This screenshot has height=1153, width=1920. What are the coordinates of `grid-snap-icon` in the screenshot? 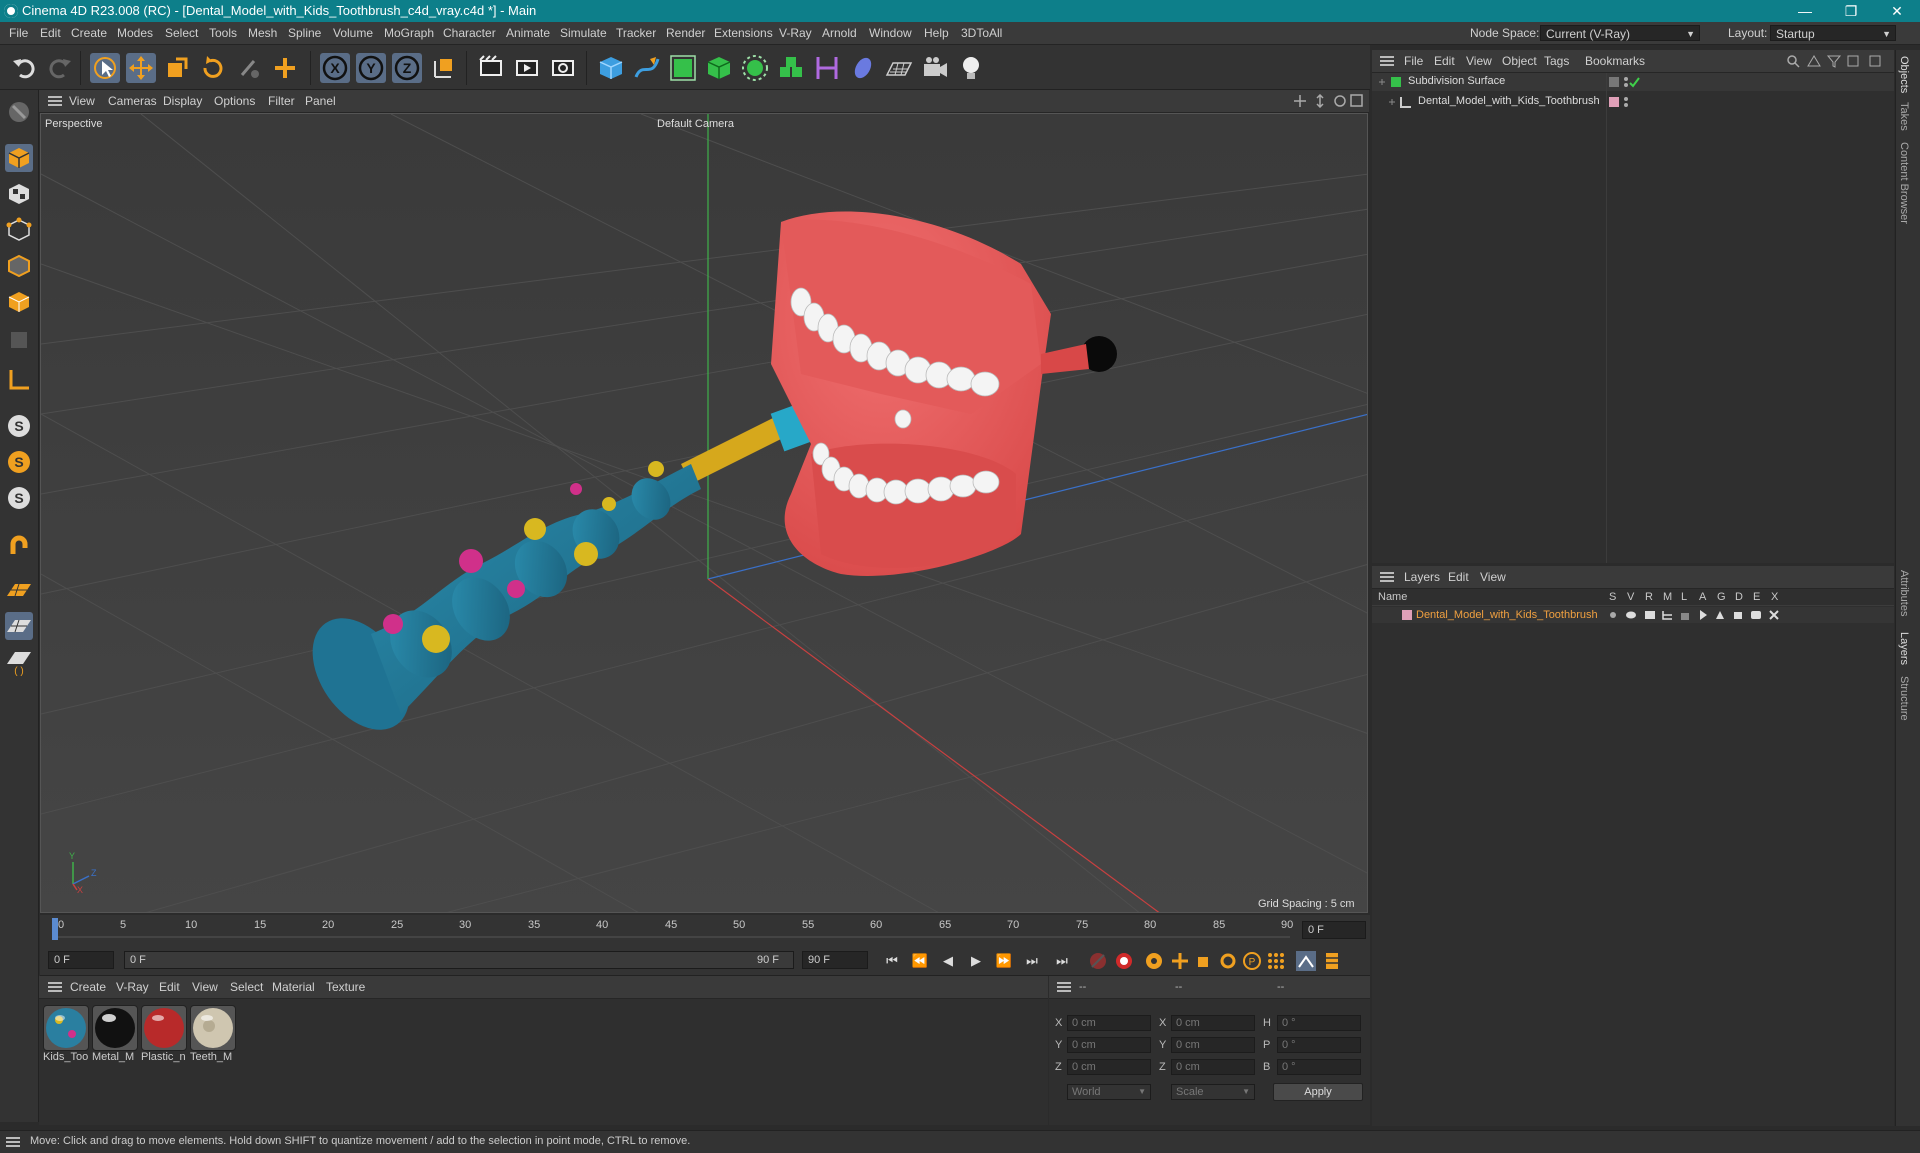 It's located at (19, 590).